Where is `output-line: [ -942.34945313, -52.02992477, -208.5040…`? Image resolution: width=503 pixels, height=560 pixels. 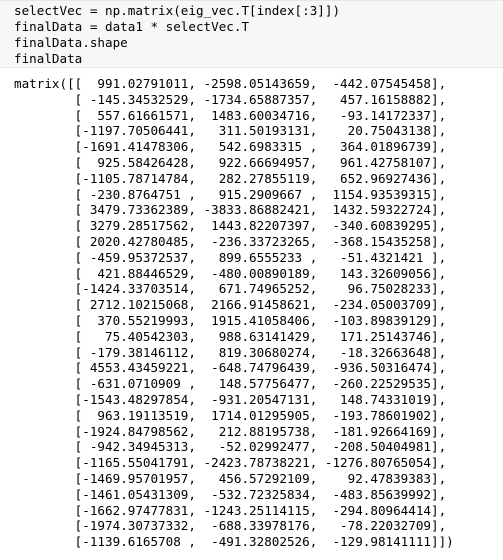
output-line: [ -942.34945313, -52.02992477, -208.5040… is located at coordinates (230, 447).